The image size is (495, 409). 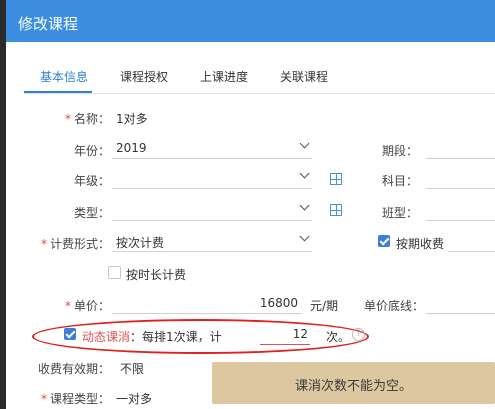 I want to click on error-toast: 课消次数不能为空。, so click(x=353, y=383).